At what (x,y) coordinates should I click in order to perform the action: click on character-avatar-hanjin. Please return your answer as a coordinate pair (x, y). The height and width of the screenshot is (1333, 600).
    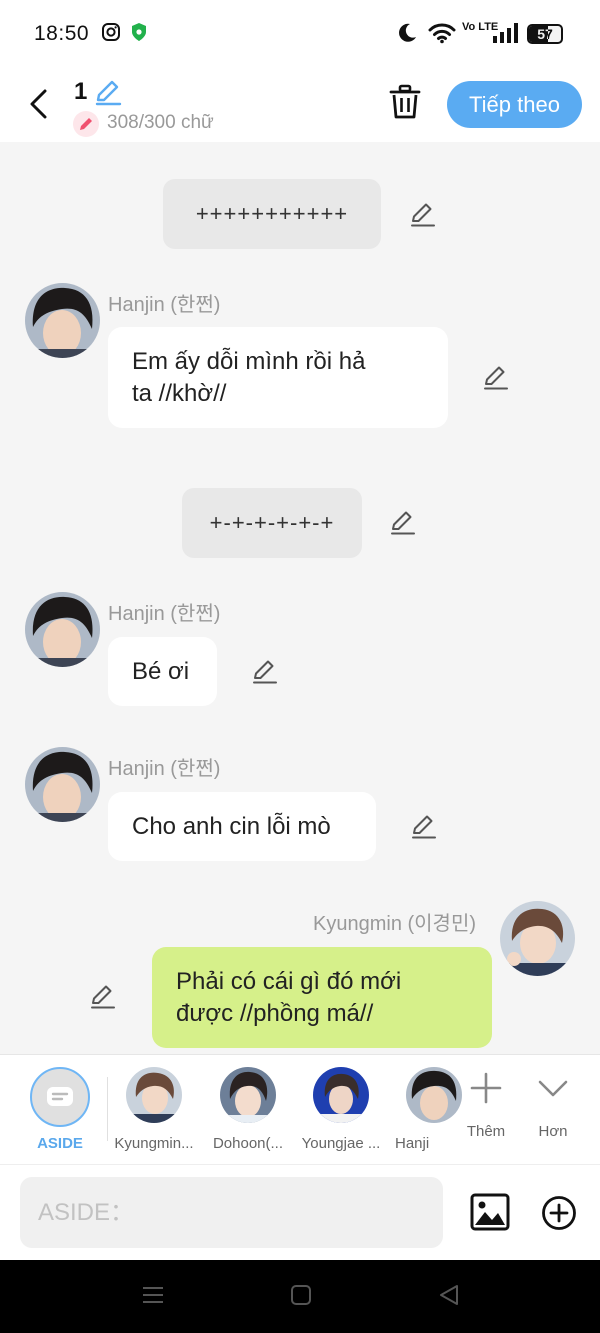
    Looking at the image, I should click on (434, 1095).